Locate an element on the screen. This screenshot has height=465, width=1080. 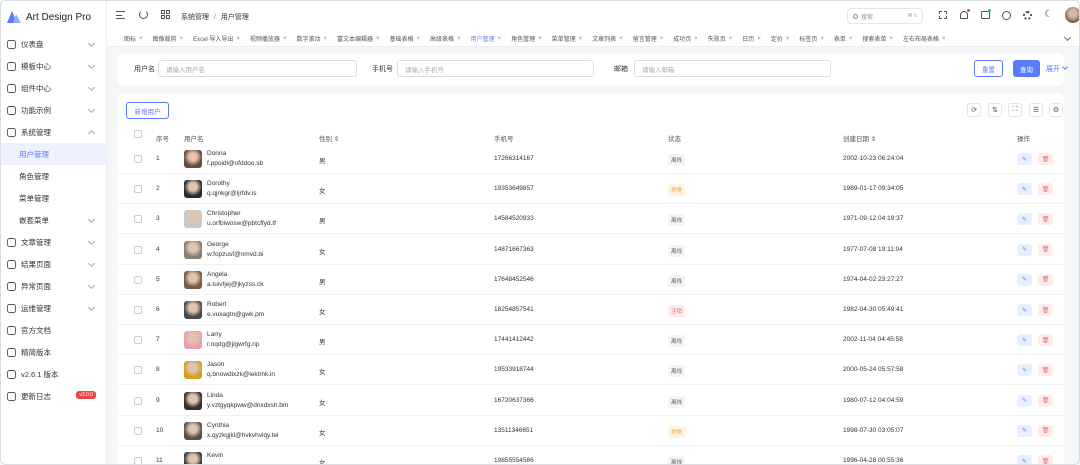
tab: 定价 × is located at coordinates (780, 38).